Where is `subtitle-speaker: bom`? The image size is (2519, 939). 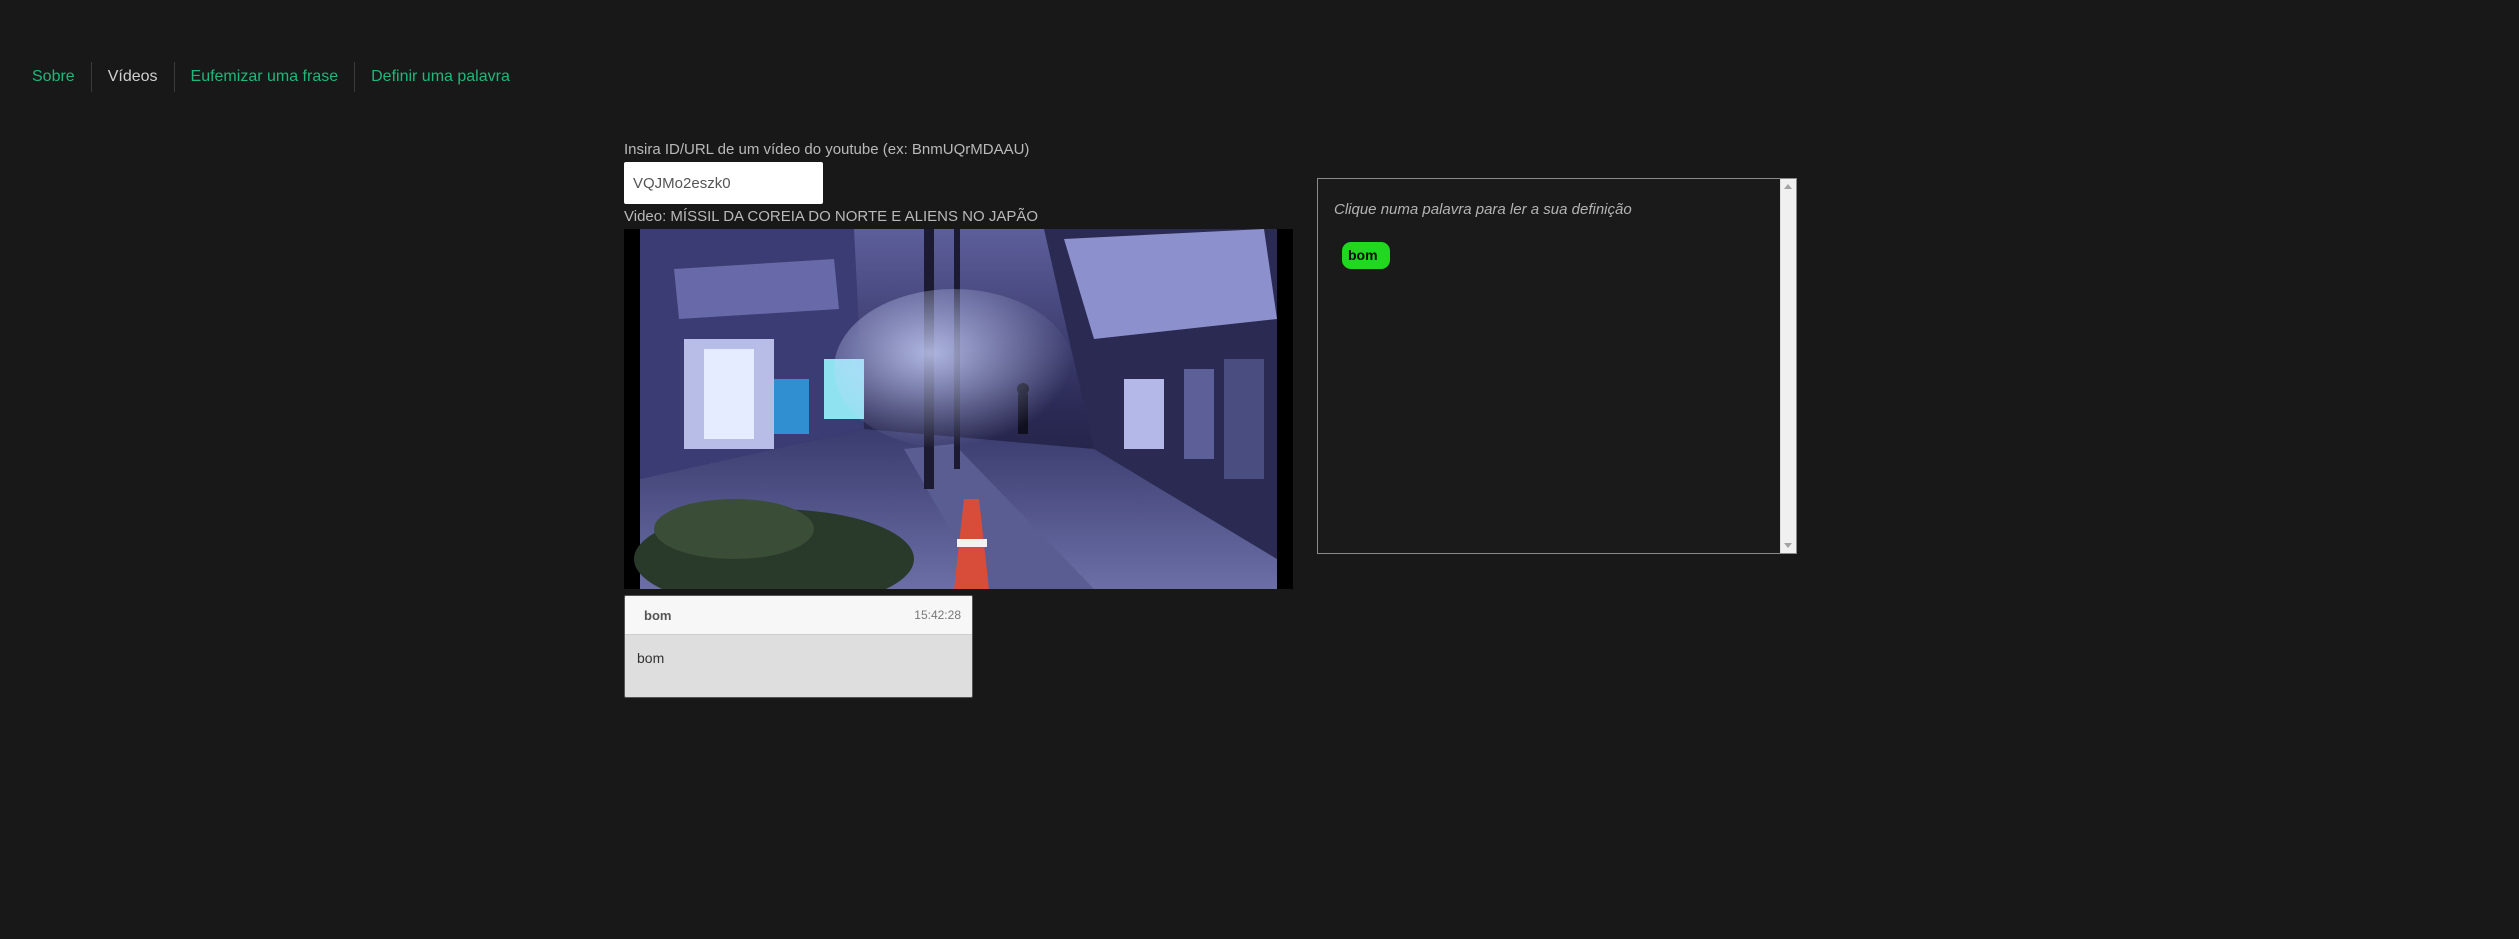 subtitle-speaker: bom is located at coordinates (658, 615).